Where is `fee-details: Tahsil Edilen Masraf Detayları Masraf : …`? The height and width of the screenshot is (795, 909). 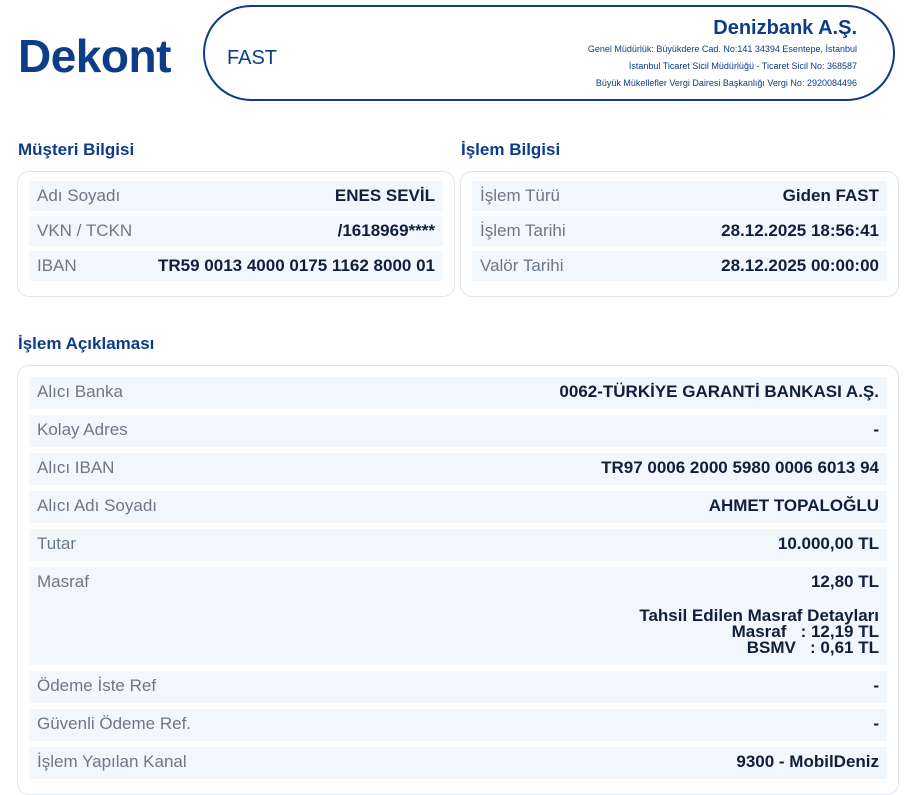
fee-details: Tahsil Edilen Masraf Detayları Masraf : … is located at coordinates (759, 632).